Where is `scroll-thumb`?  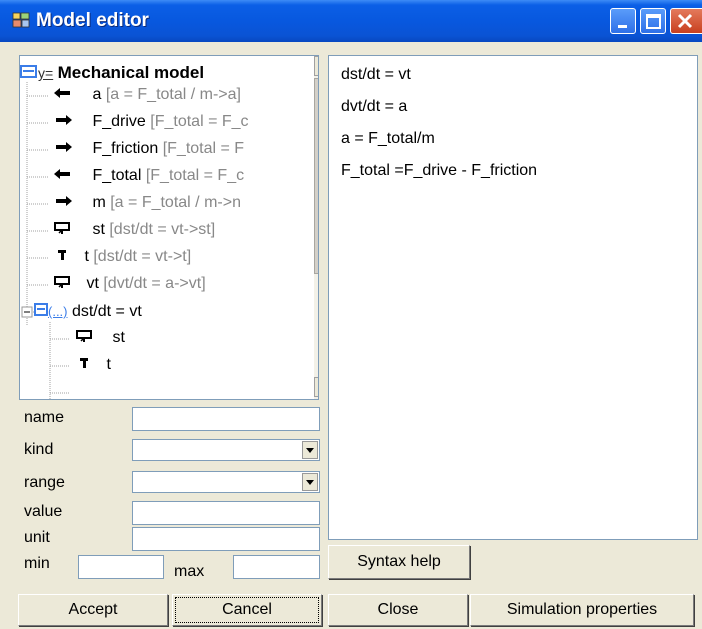 scroll-thumb is located at coordinates (316, 176).